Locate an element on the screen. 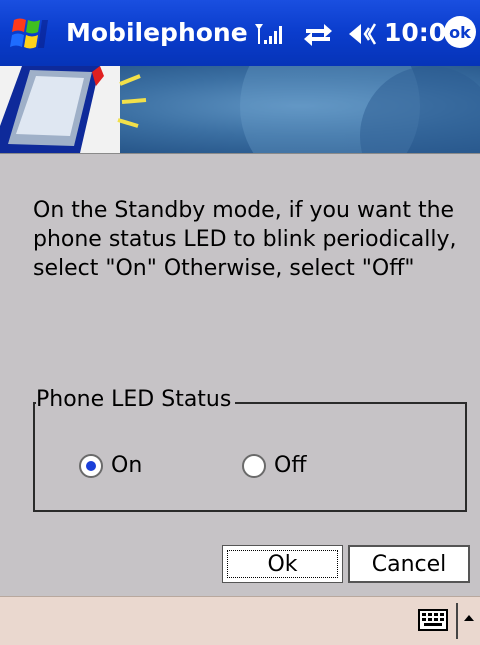 Image resolution: width=480 pixels, height=645 pixels. ok-close-button: ok is located at coordinates (460, 32).